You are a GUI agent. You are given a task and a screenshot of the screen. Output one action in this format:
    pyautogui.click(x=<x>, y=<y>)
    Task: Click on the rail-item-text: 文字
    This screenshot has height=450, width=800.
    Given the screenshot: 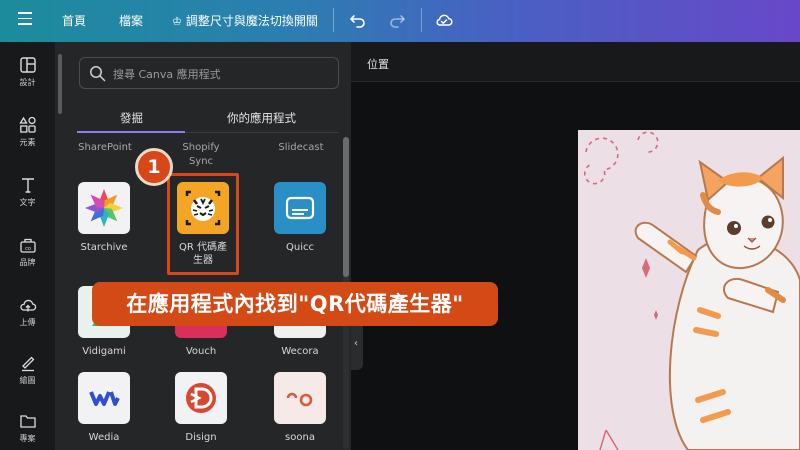 What is the action you would take?
    pyautogui.click(x=27, y=201)
    